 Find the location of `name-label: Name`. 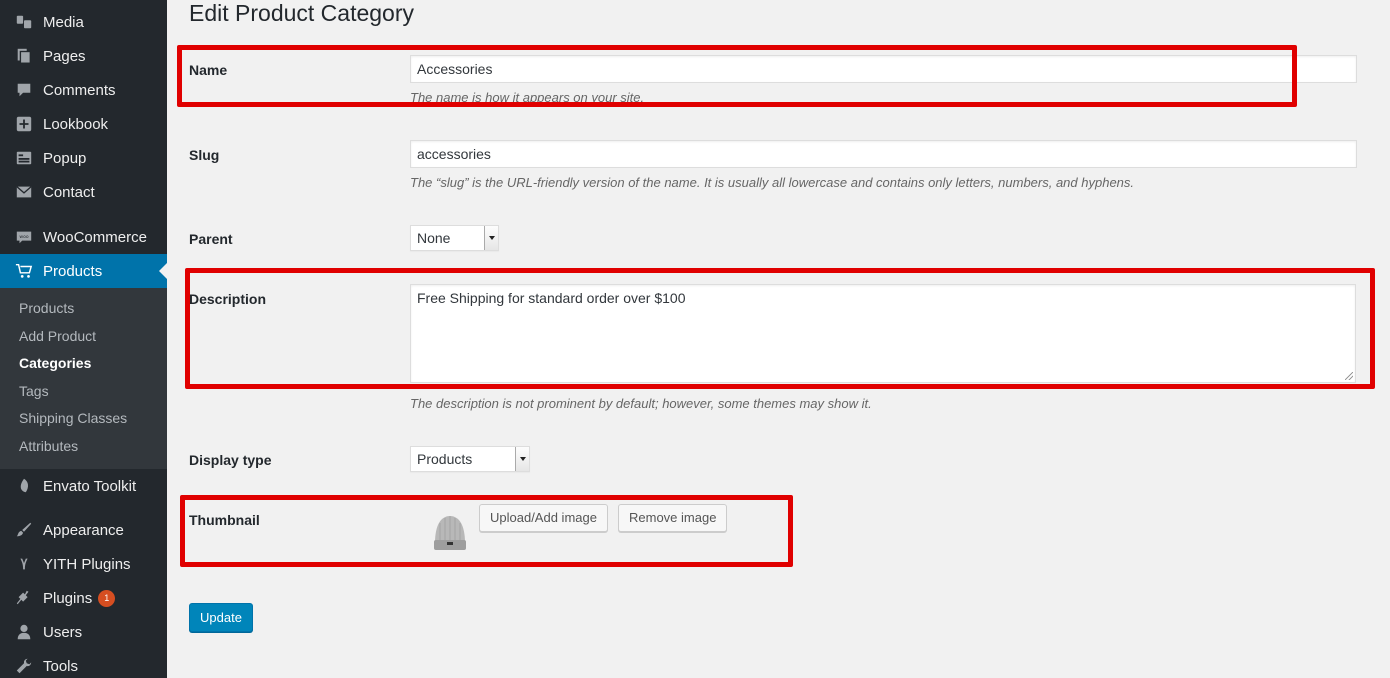

name-label: Name is located at coordinates (208, 70).